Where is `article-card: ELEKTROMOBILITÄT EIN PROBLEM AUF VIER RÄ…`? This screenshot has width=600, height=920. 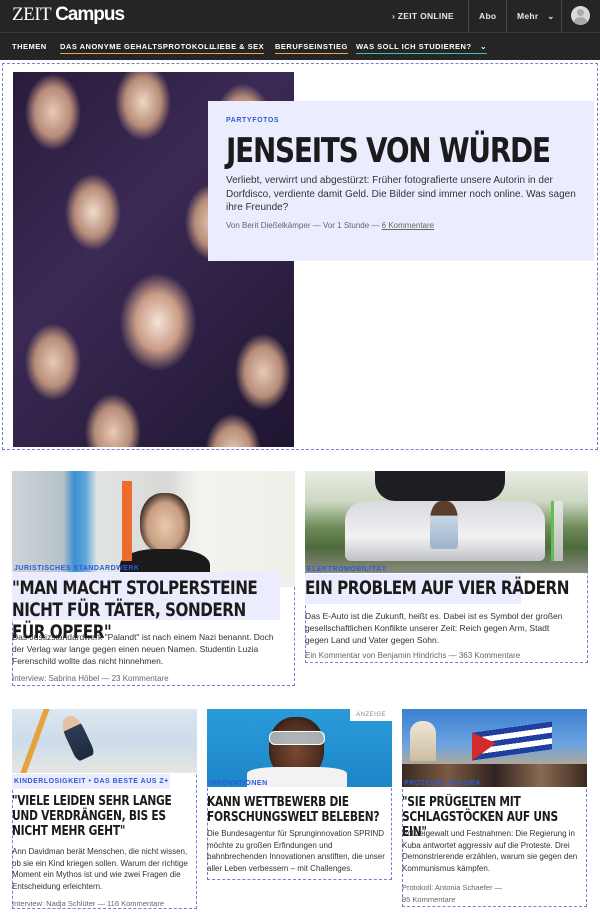 article-card: ELEKTROMOBILITÄT EIN PROBLEM AUF VIER RÄ… is located at coordinates (446, 567).